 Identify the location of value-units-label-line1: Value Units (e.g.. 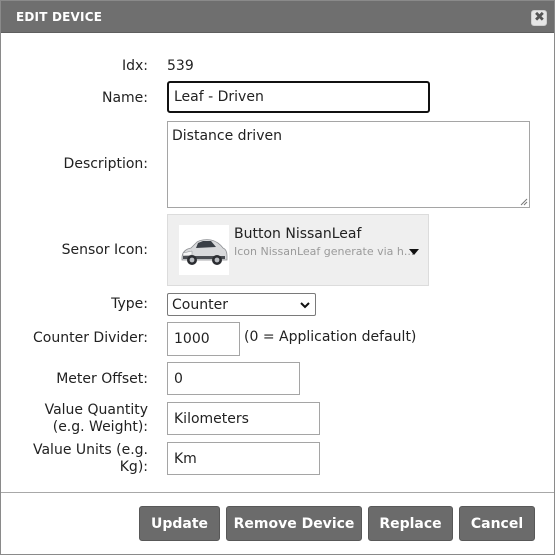
(90, 450).